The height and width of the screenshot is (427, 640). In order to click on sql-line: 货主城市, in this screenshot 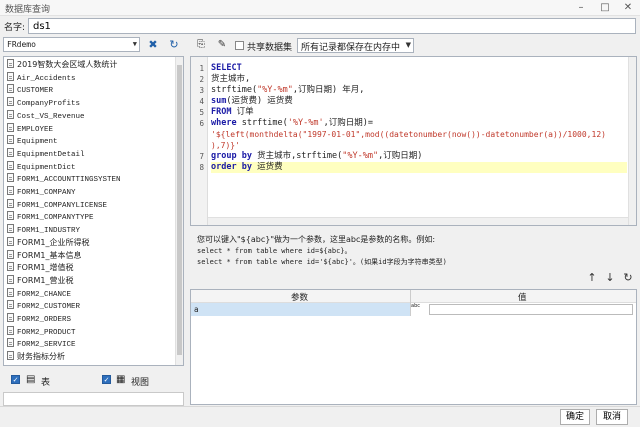, I will do `click(231, 79)`.